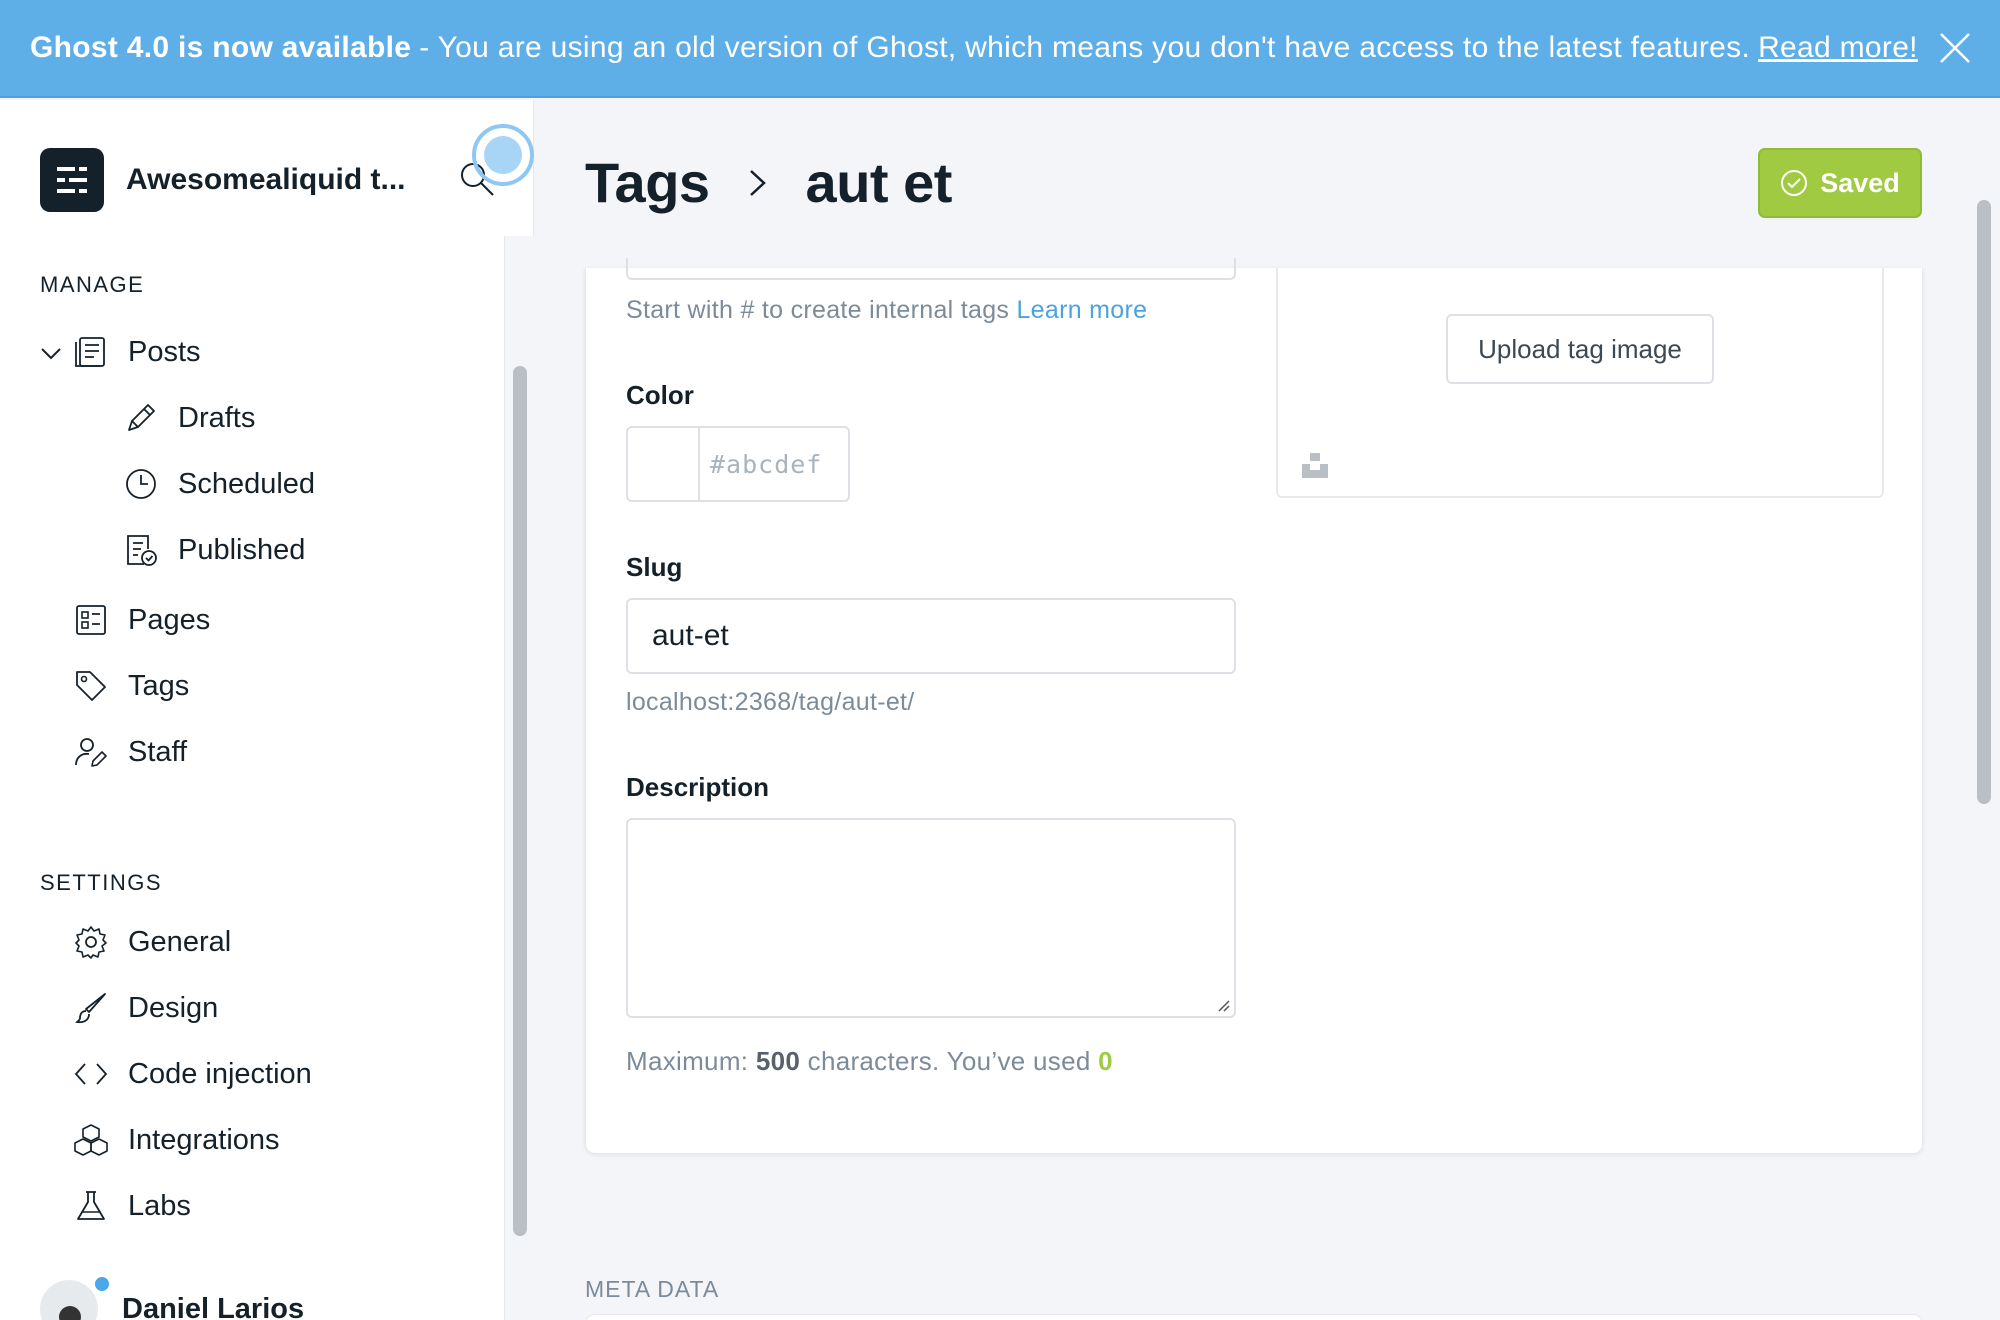 This screenshot has width=2000, height=1320. Describe the element at coordinates (770, 702) in the screenshot. I see `slug-url: localhost:2368/tag/aut-et/` at that location.